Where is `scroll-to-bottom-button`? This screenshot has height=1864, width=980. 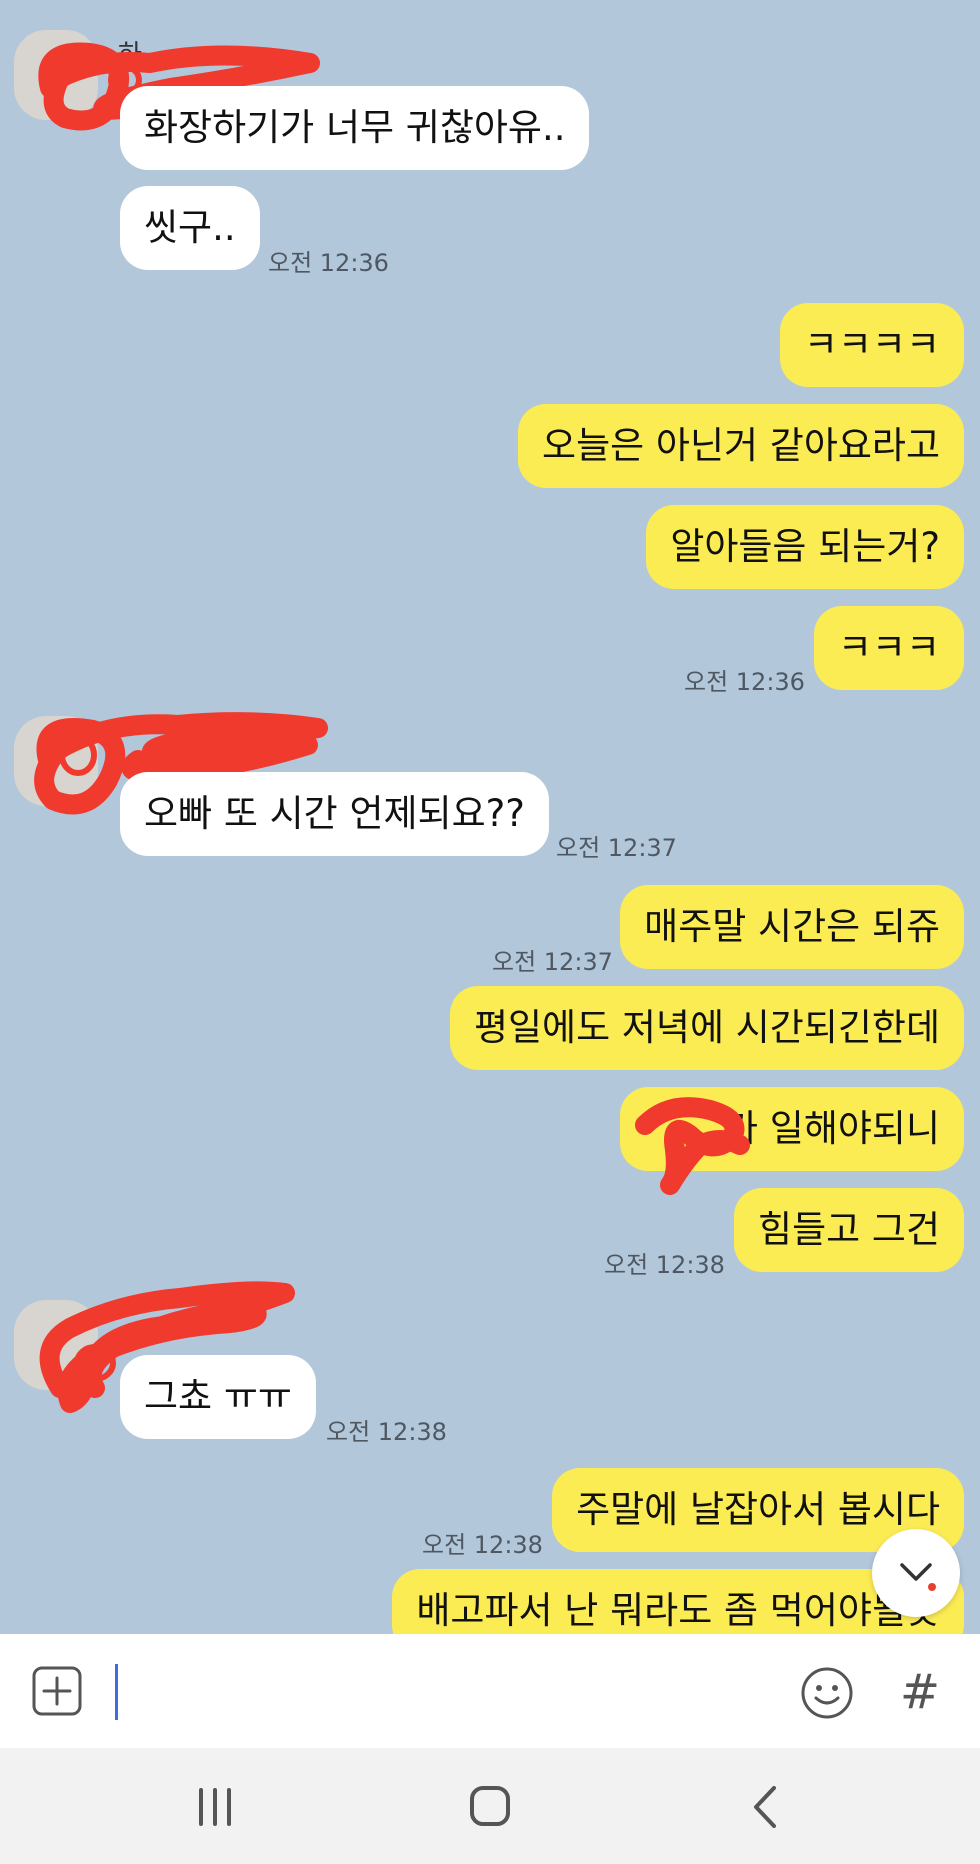 scroll-to-bottom-button is located at coordinates (916, 1573).